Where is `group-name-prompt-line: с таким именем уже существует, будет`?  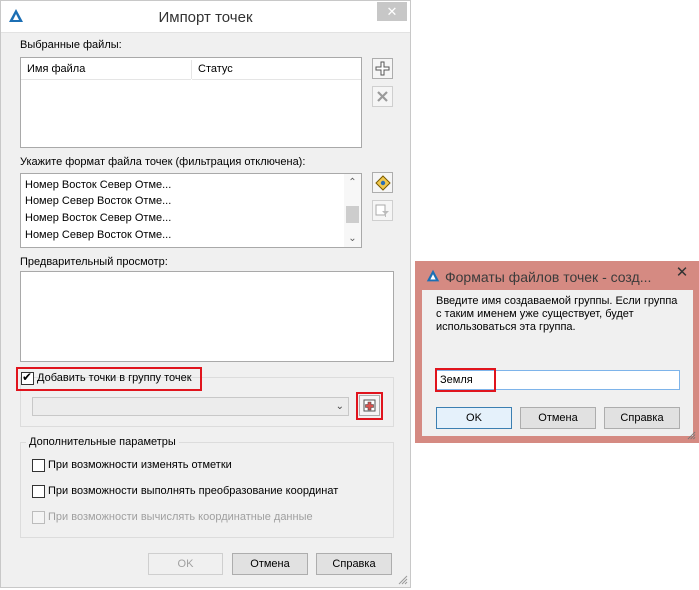 group-name-prompt-line: с таким именем уже существует, будет is located at coordinates (535, 314).